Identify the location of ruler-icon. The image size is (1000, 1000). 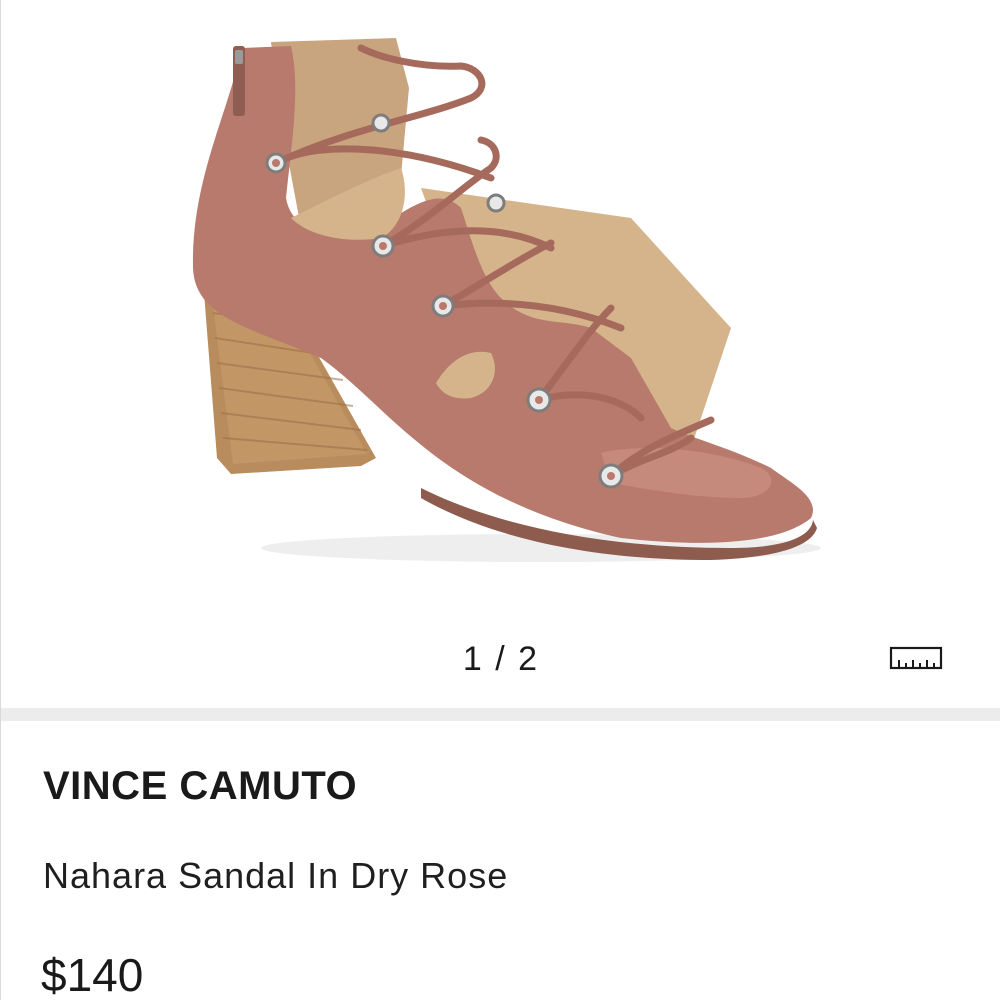
(916, 658).